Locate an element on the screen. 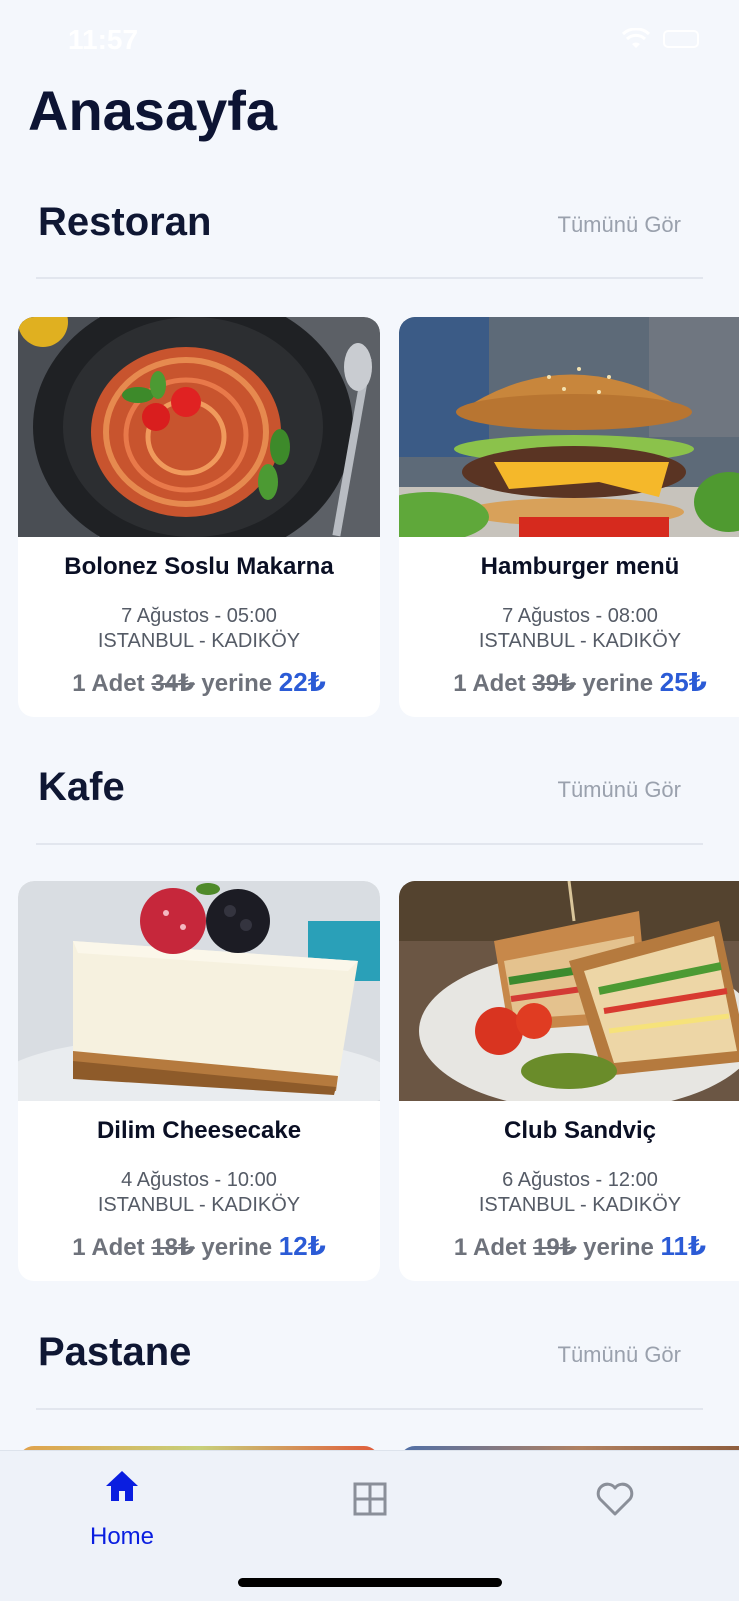 The image size is (739, 1601). tab-home: Home is located at coordinates (122, 1506).